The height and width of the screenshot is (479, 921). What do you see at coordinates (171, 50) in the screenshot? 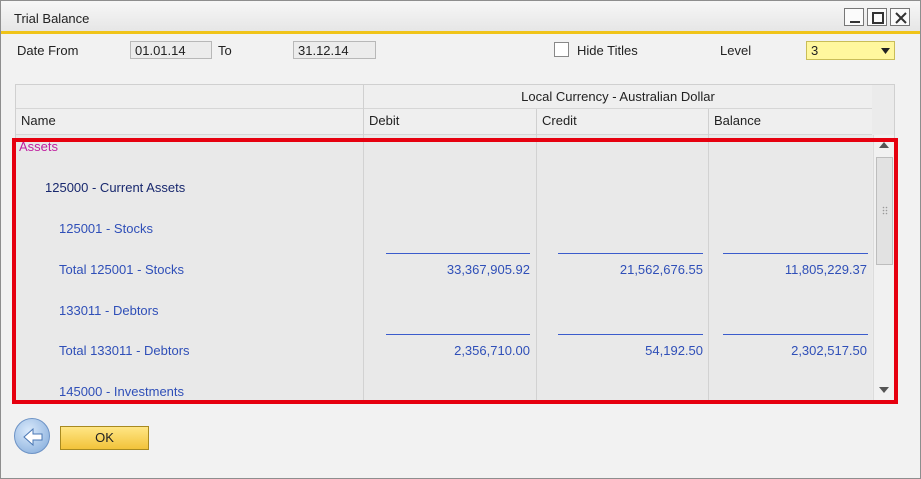
I see `date-from-field: 01.01.14` at bounding box center [171, 50].